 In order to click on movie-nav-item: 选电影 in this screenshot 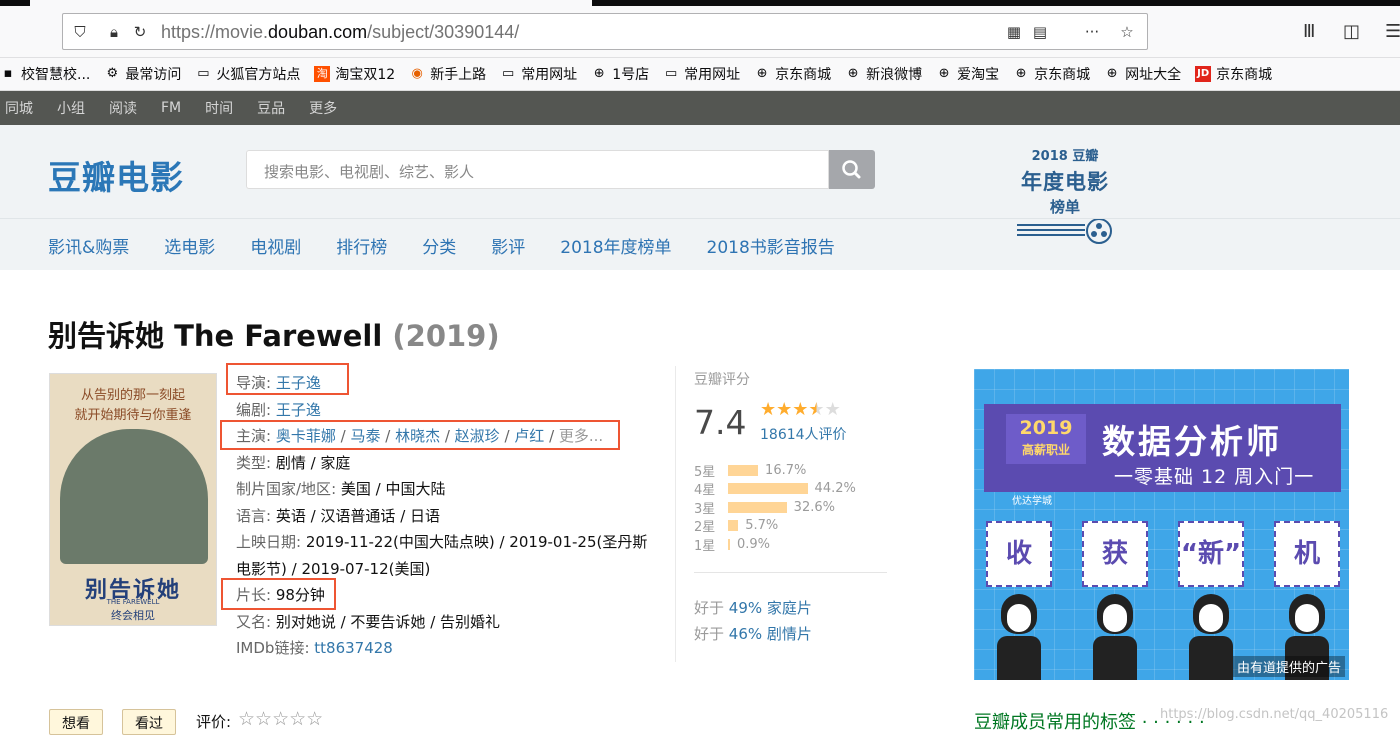, I will do `click(189, 245)`.